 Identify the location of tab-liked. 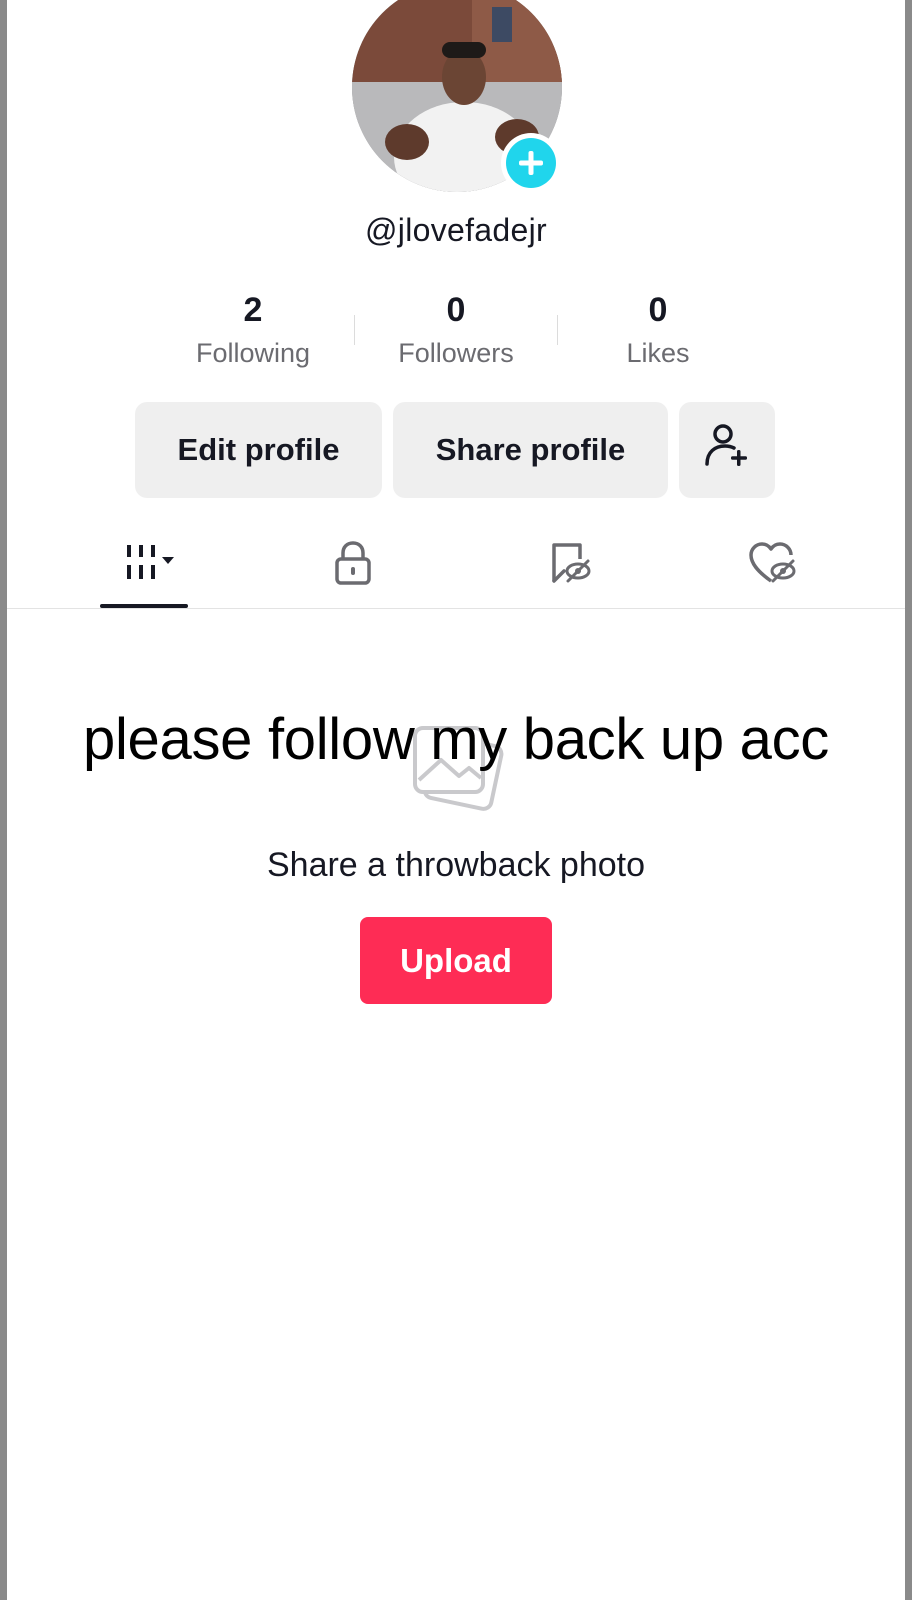
(773, 565).